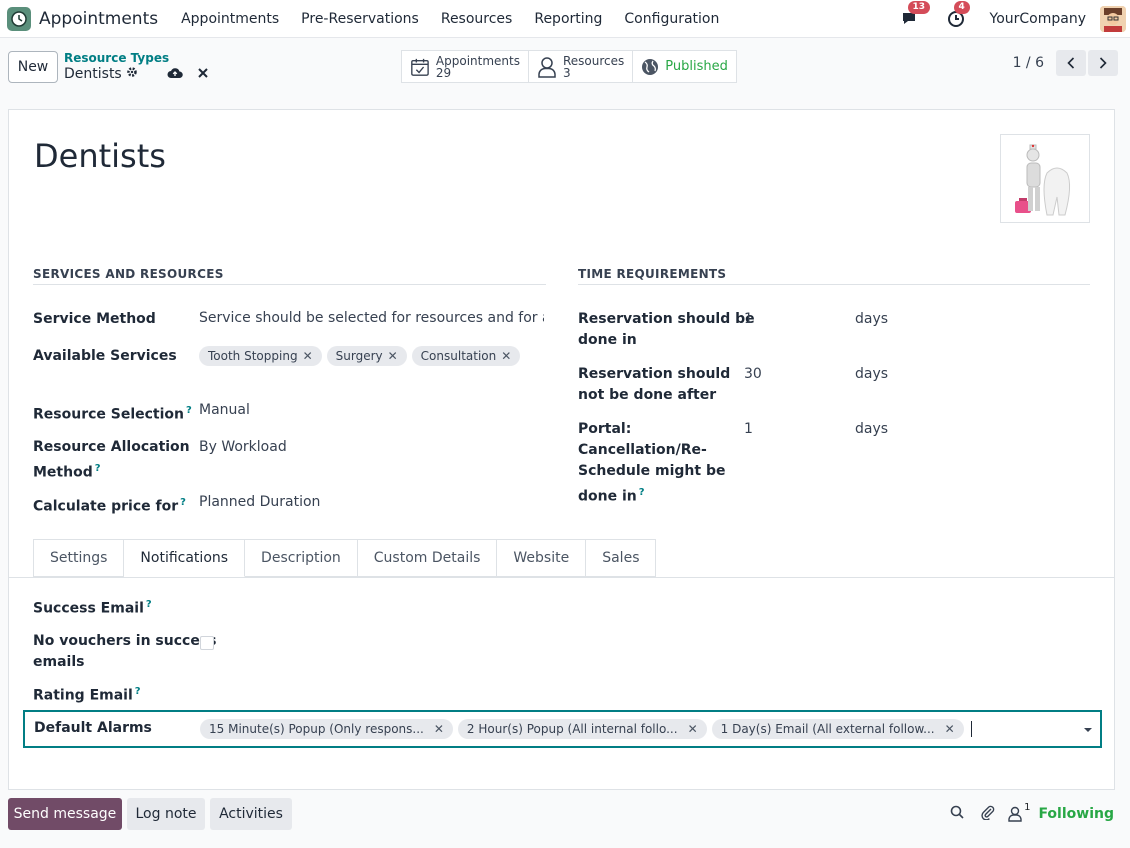 This screenshot has width=1130, height=848. Describe the element at coordinates (1113, 19) in the screenshot. I see `user-avatar` at that location.